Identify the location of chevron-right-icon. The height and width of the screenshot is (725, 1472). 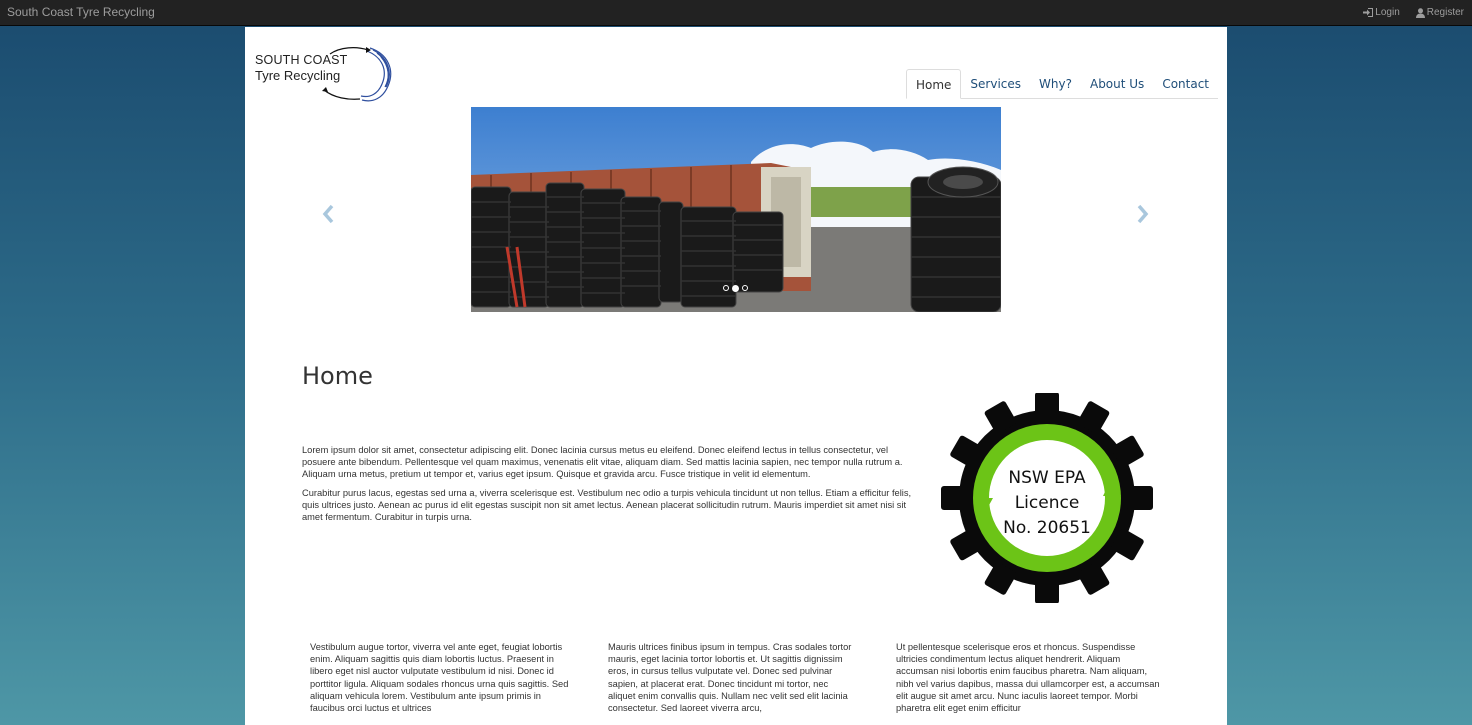
(1143, 214).